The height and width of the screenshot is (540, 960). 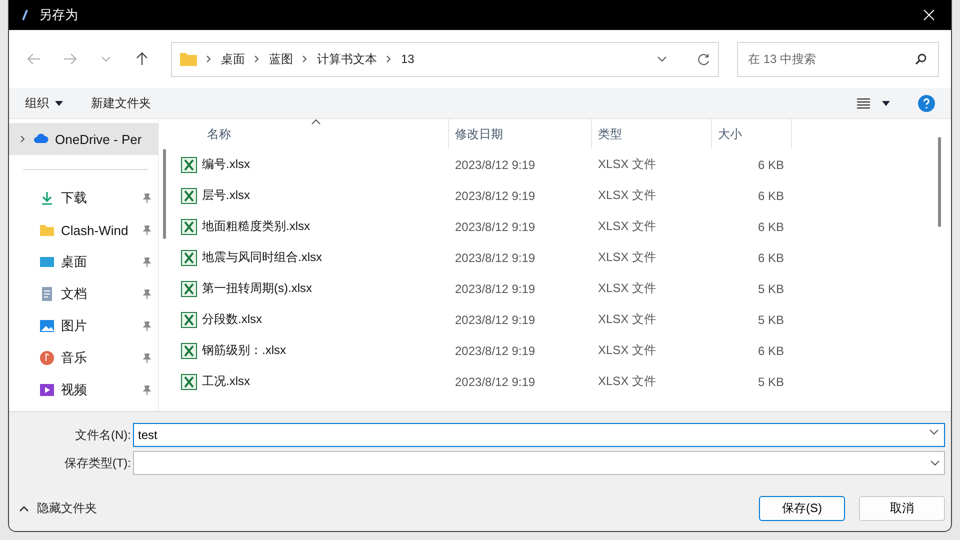 What do you see at coordinates (863, 103) in the screenshot?
I see `list-view-icon` at bounding box center [863, 103].